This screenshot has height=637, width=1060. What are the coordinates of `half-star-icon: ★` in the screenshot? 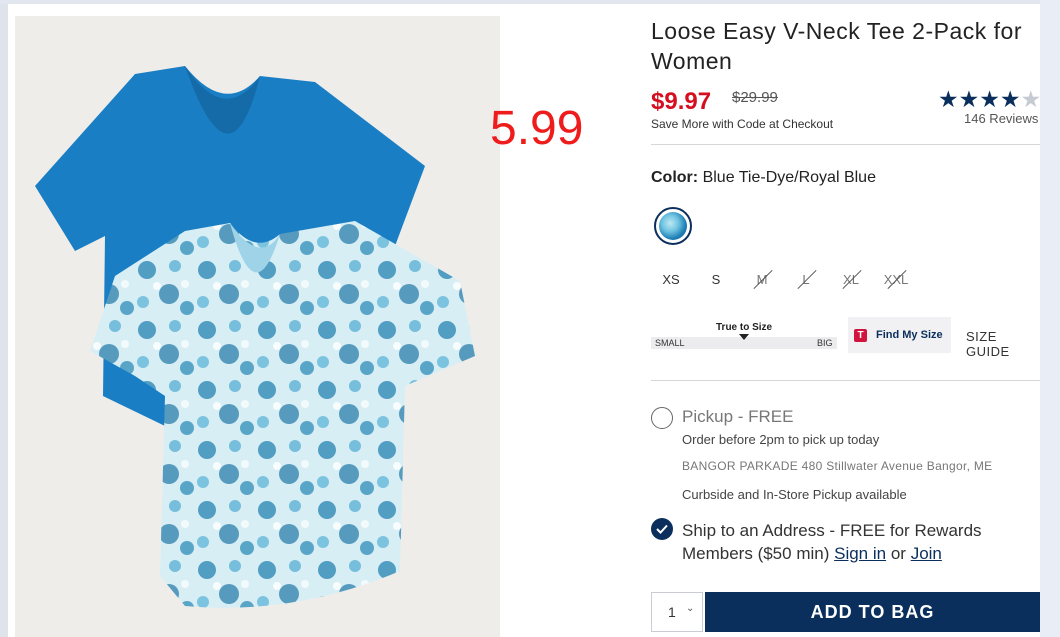 It's located at (1031, 99).